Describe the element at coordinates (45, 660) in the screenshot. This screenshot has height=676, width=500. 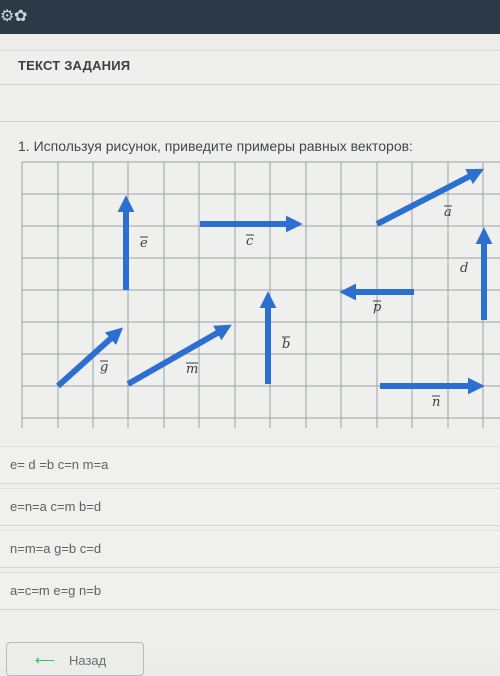
I see `arrow-left-icon: ⟵` at that location.